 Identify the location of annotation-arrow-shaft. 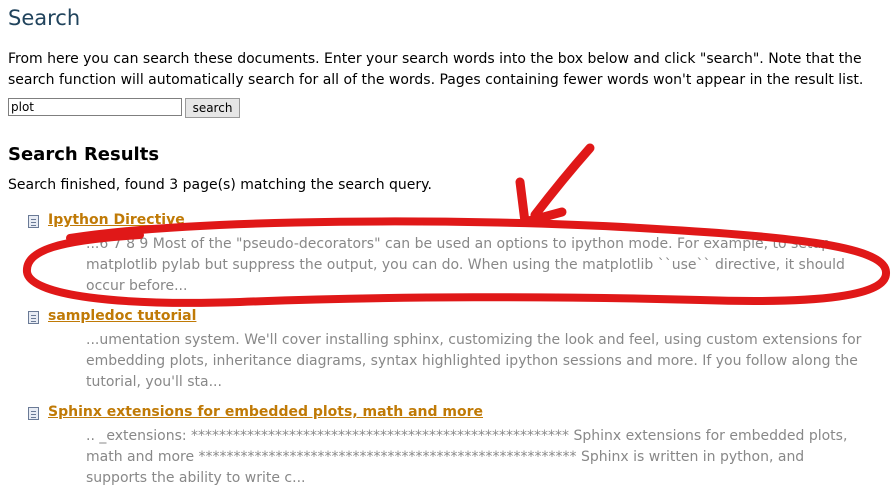
(562, 181).